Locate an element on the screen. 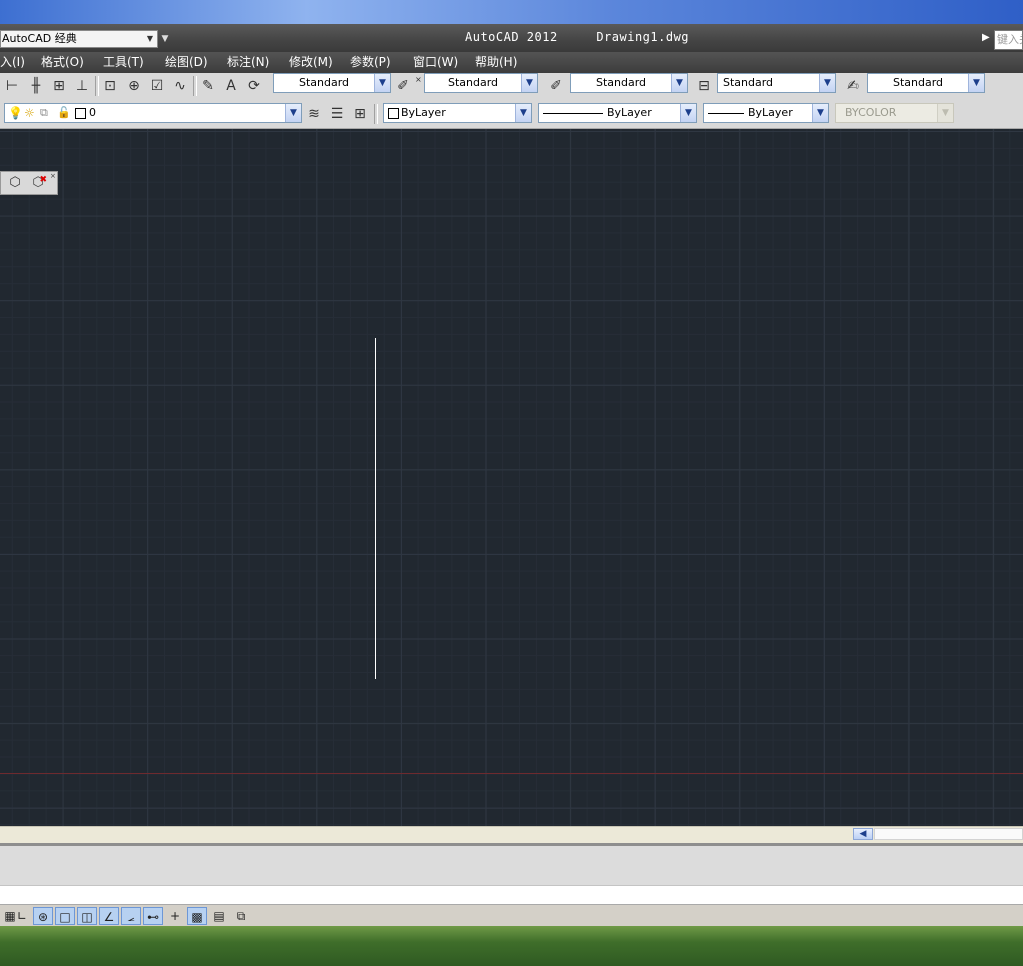  table-style-select: Standard ▼ is located at coordinates (776, 83).